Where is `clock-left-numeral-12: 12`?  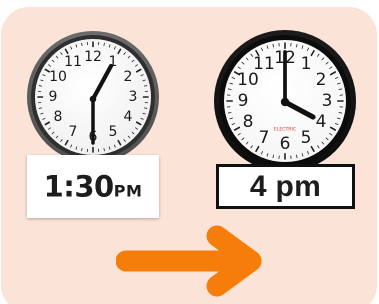
clock-left-numeral-12: 12 is located at coordinates (93, 57).